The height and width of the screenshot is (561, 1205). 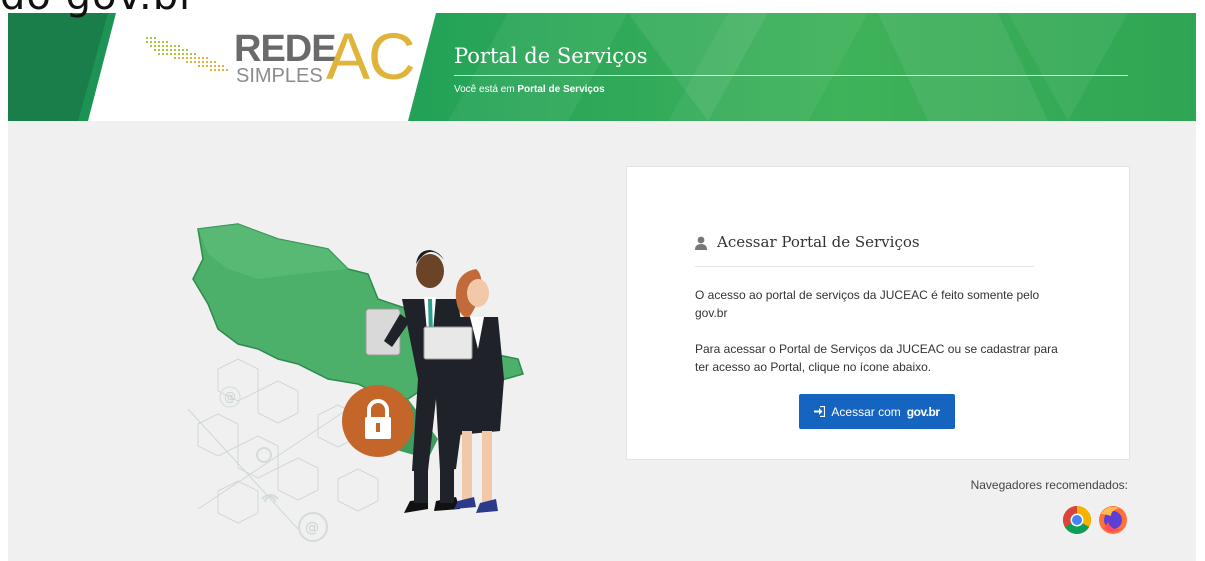 What do you see at coordinates (551, 56) in the screenshot?
I see `page-title: Portal de Serviços` at bounding box center [551, 56].